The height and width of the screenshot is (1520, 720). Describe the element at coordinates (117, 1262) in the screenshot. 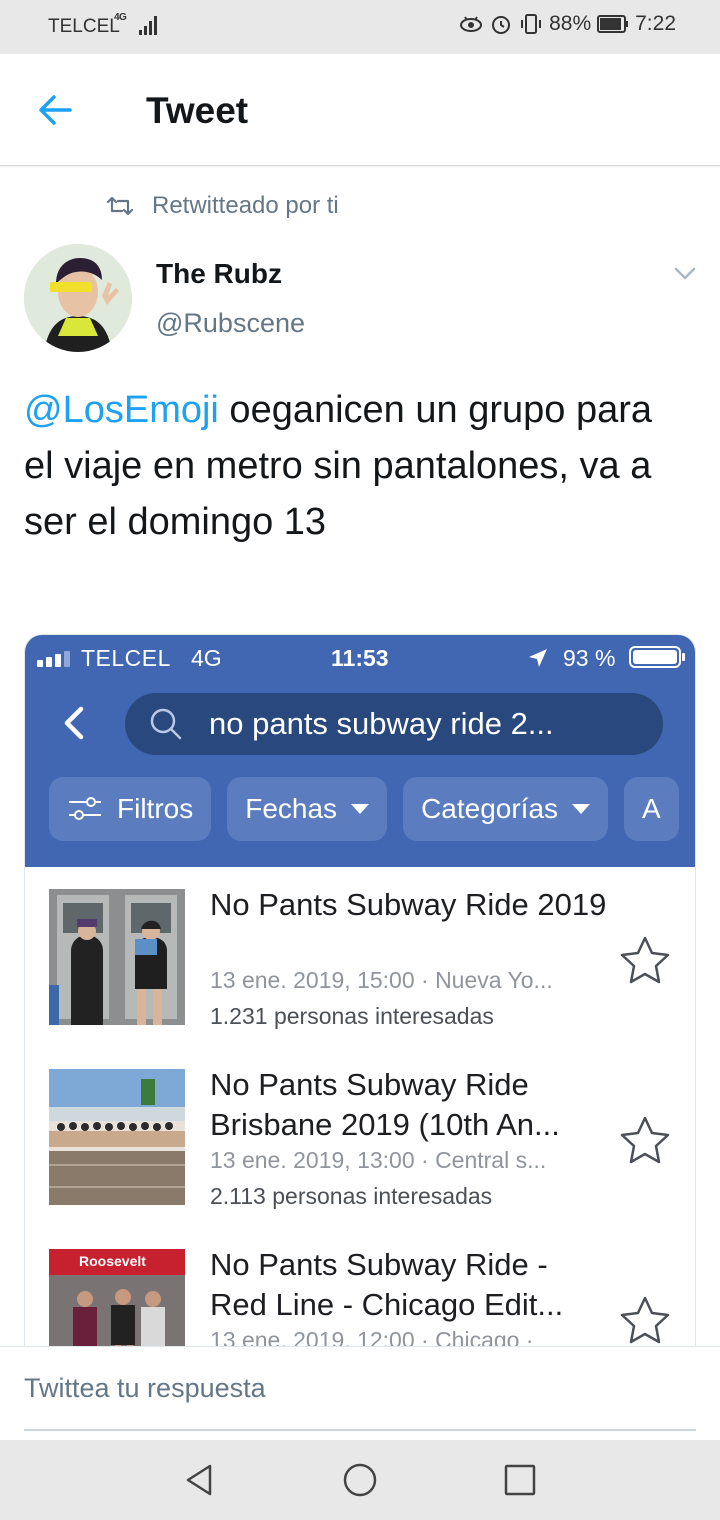

I see `station-sign: Roosevelt` at that location.